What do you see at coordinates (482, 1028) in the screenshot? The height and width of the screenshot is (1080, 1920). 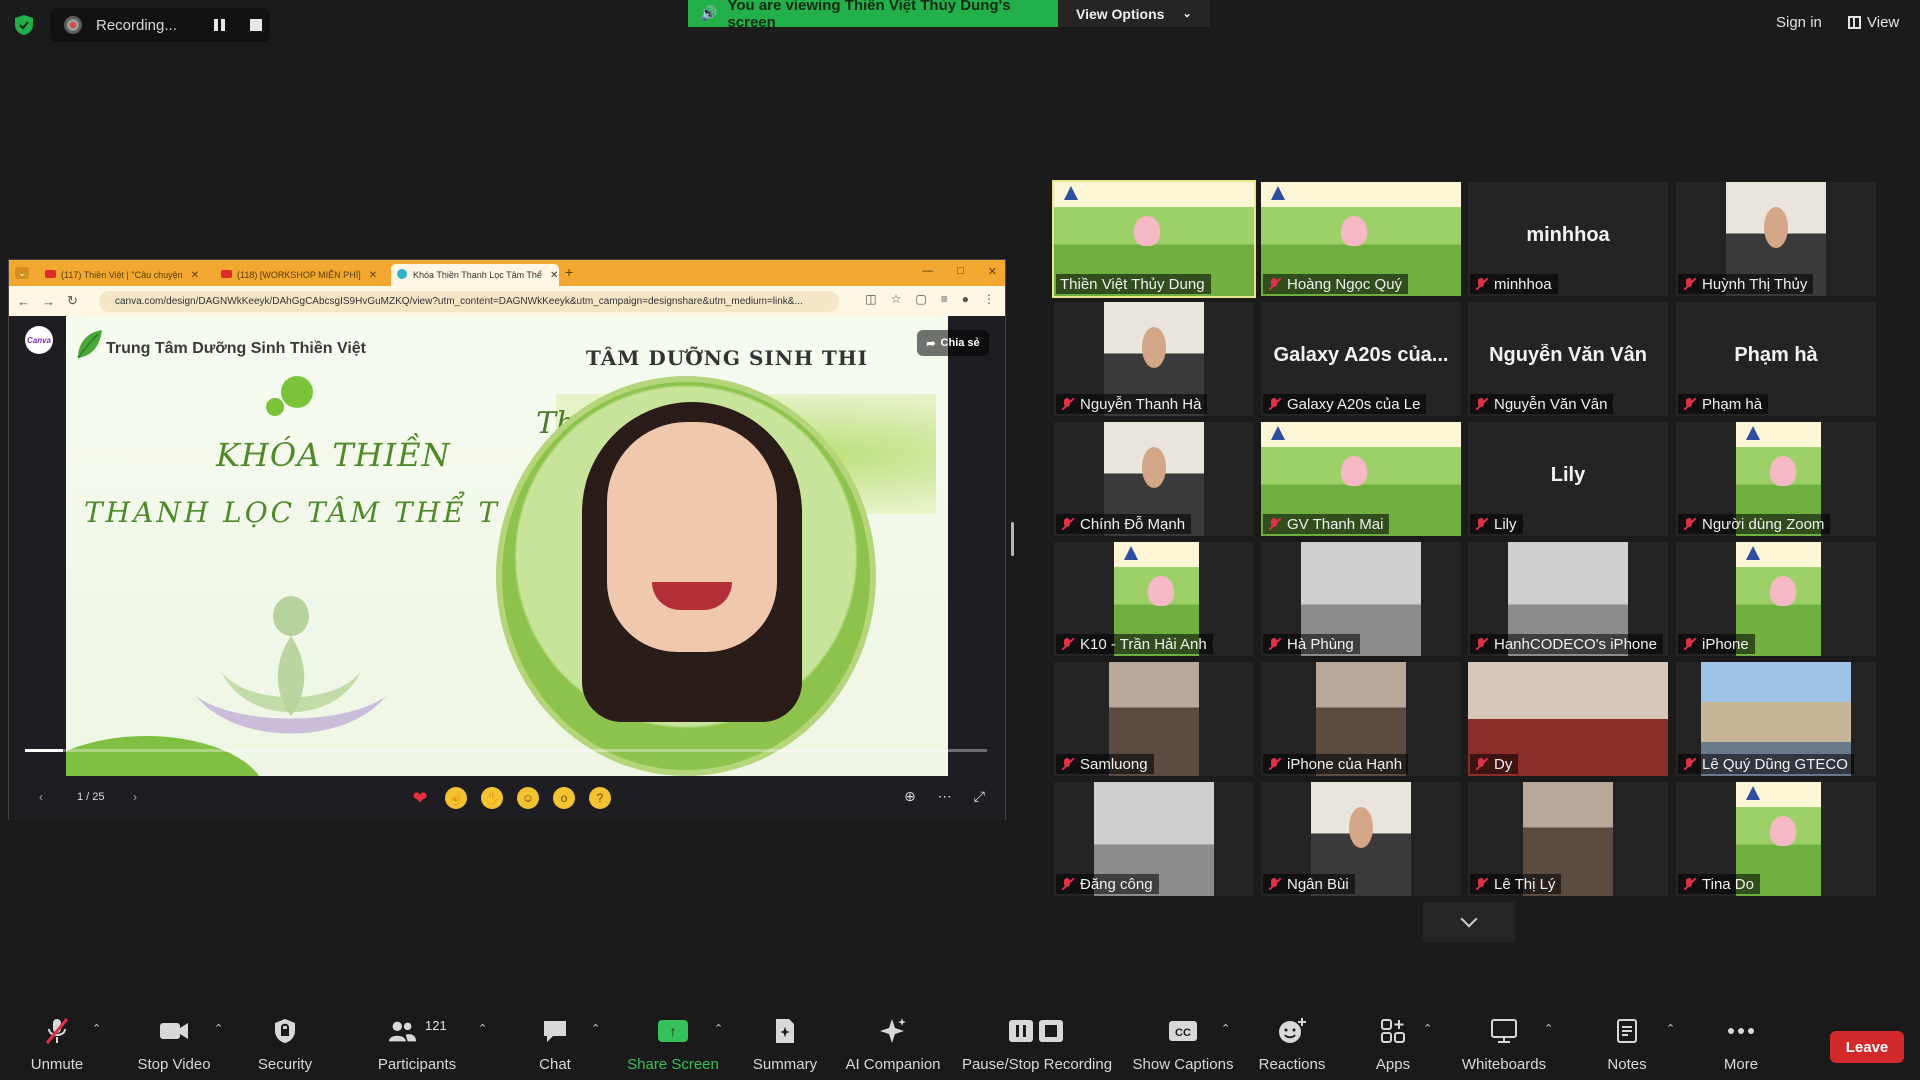 I see `participants-options-caret-icon: ⌃` at bounding box center [482, 1028].